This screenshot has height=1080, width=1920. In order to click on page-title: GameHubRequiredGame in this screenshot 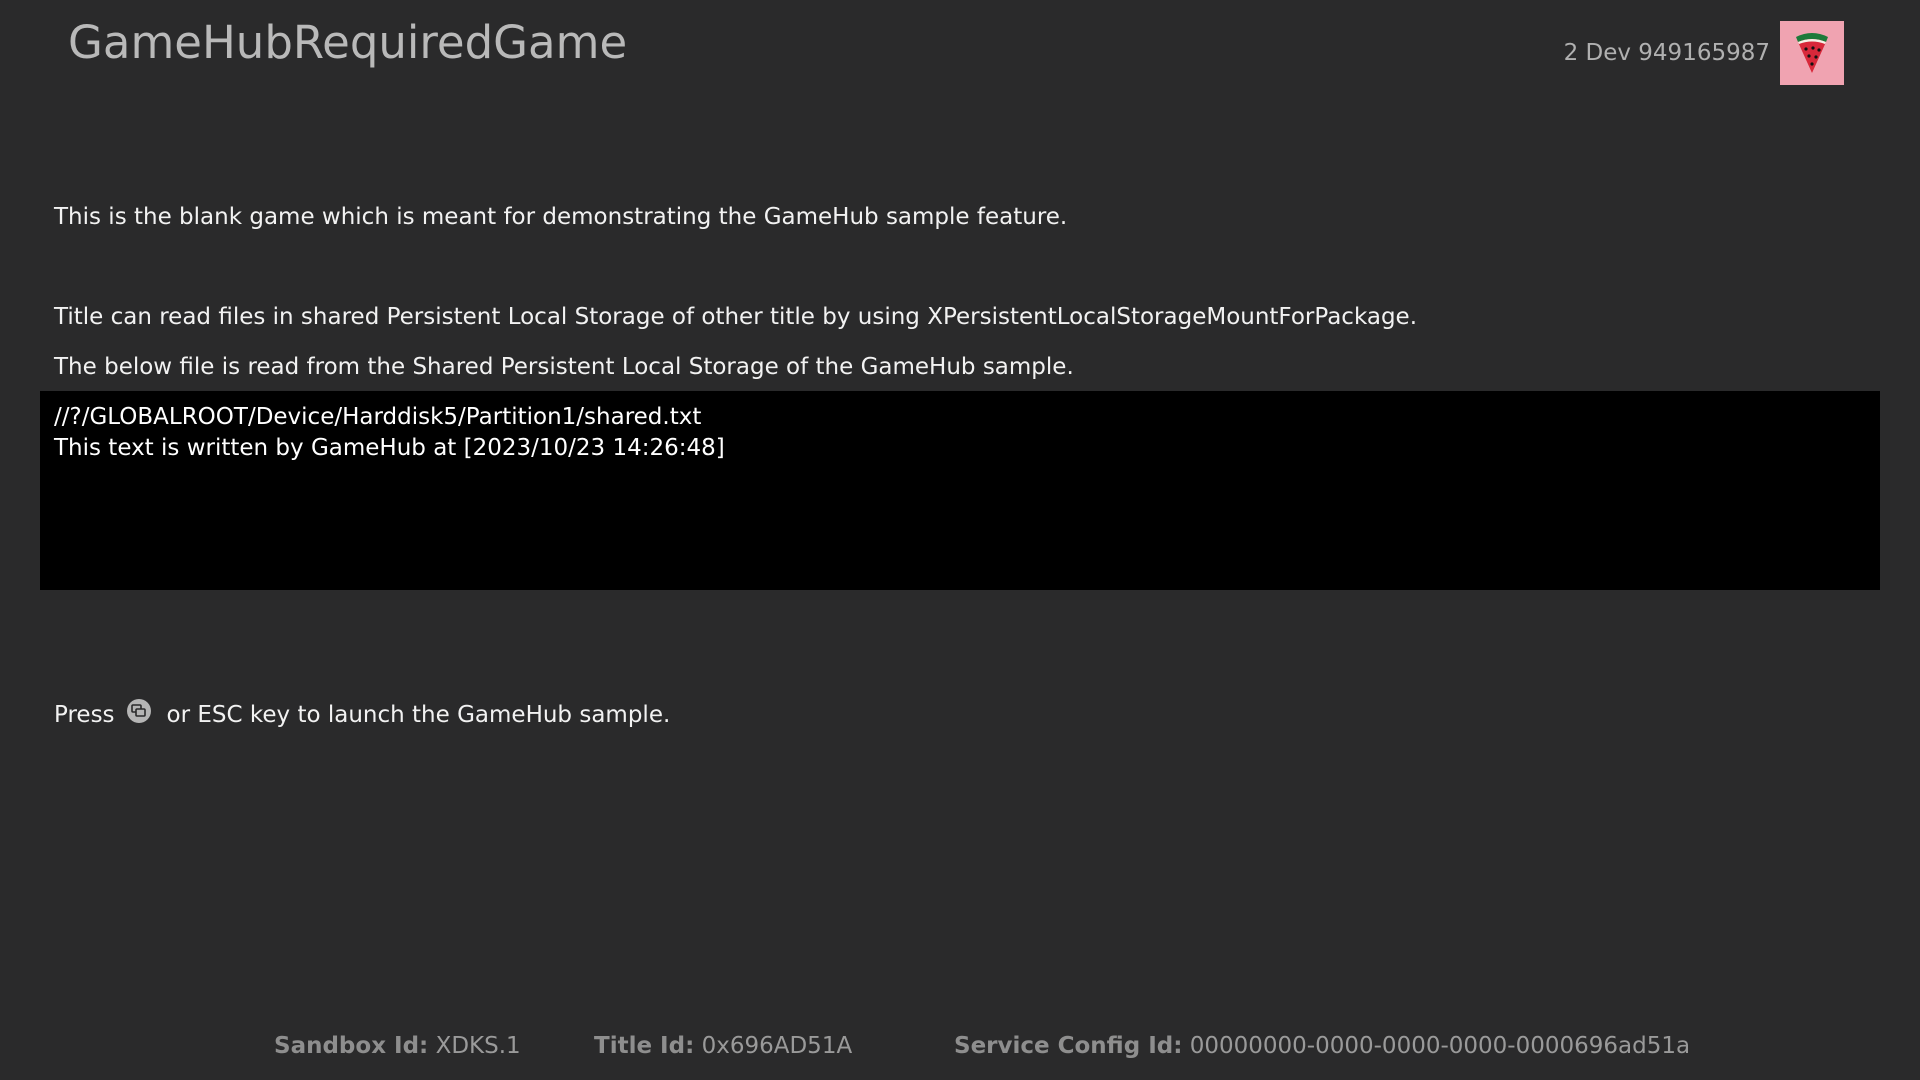, I will do `click(348, 42)`.